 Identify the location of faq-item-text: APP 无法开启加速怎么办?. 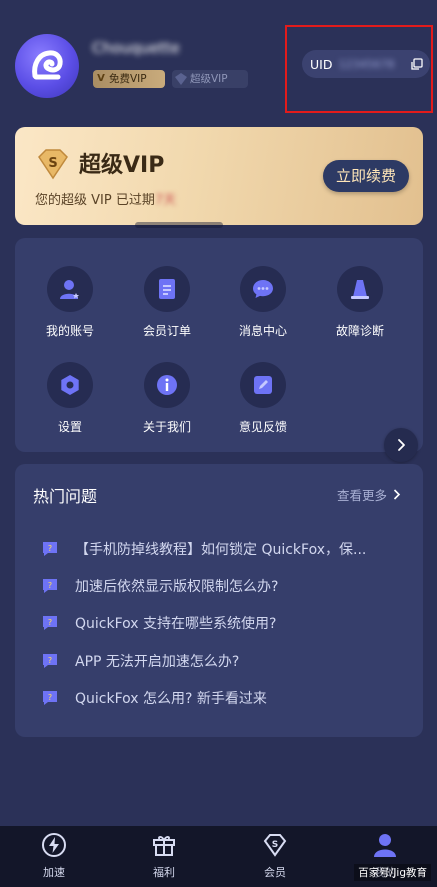
(157, 662).